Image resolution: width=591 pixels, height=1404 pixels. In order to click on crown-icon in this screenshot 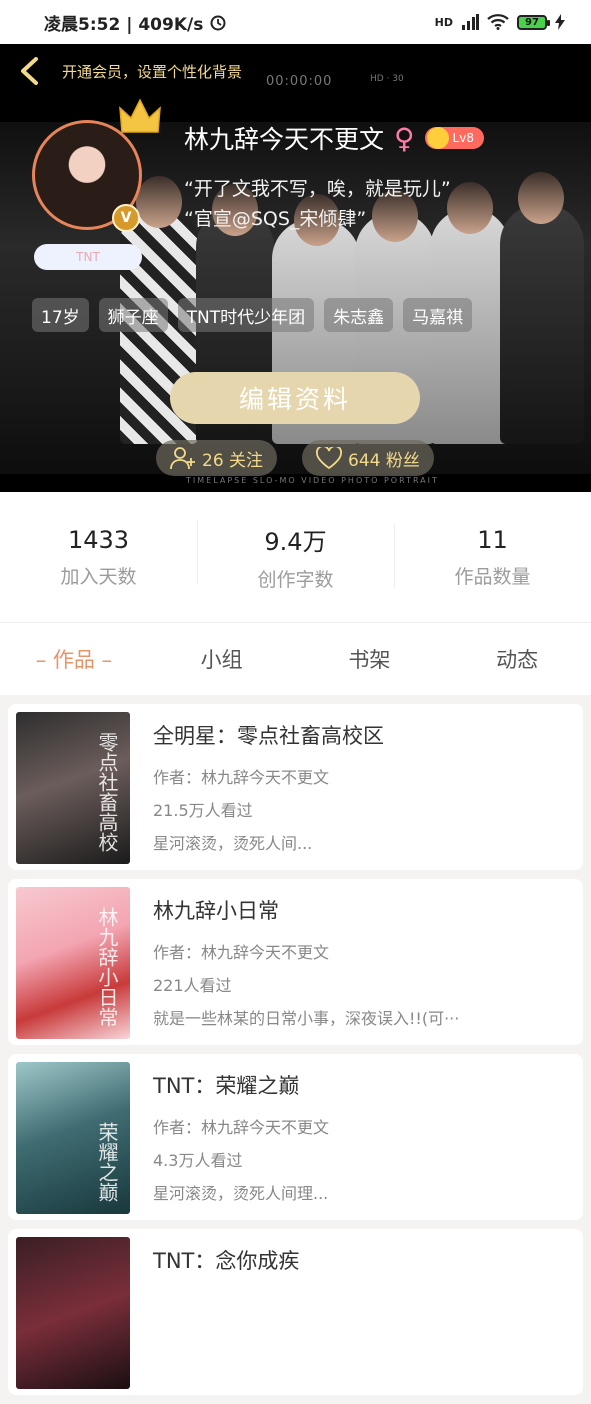, I will do `click(140, 115)`.